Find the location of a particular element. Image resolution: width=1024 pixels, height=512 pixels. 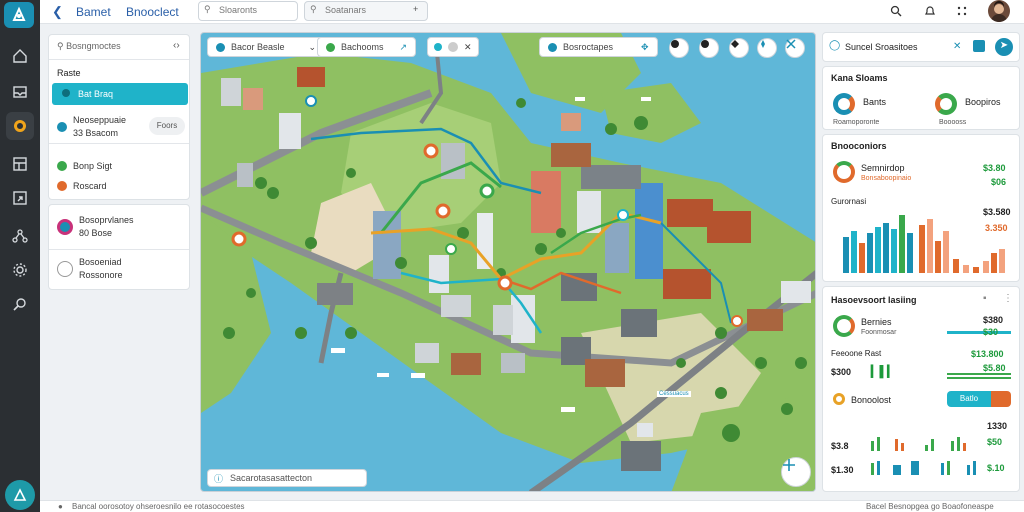

financials-label: Feeoone Rast is located at coordinates (856, 353).